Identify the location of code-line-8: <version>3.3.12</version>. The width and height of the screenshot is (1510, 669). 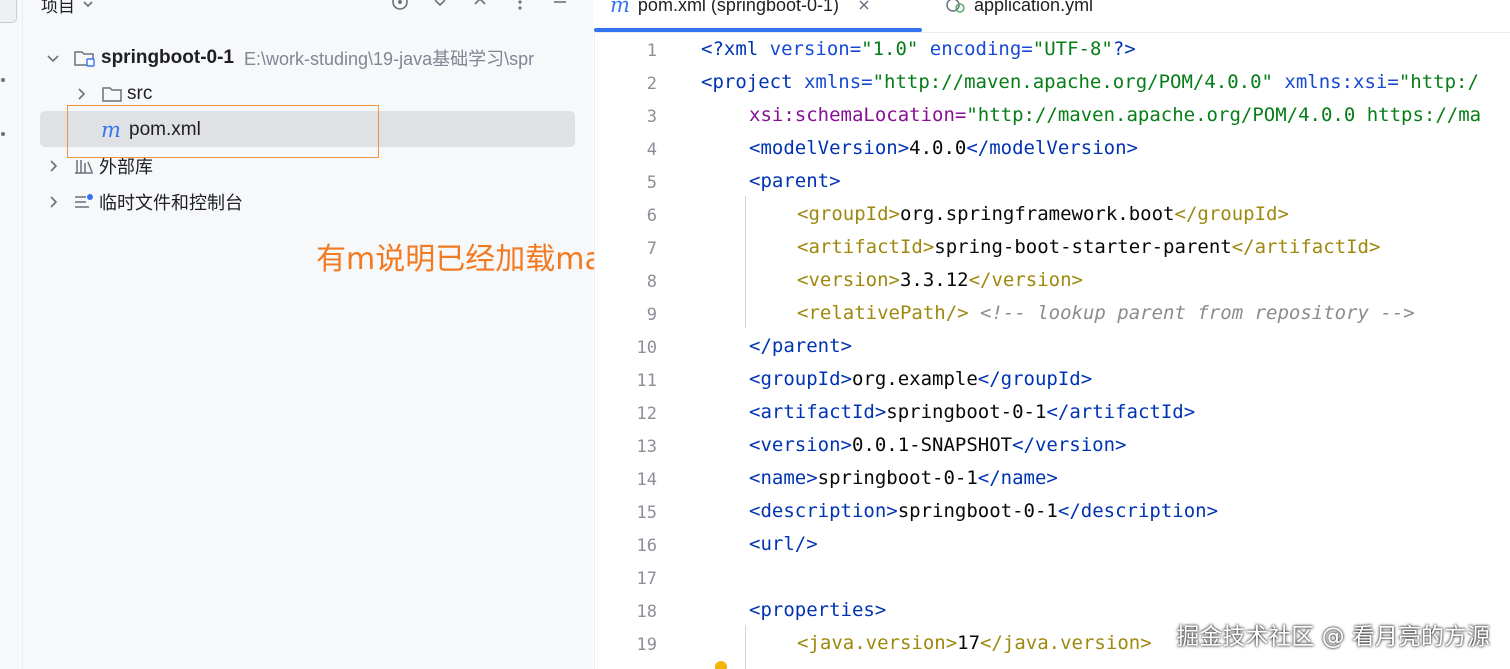
(940, 280).